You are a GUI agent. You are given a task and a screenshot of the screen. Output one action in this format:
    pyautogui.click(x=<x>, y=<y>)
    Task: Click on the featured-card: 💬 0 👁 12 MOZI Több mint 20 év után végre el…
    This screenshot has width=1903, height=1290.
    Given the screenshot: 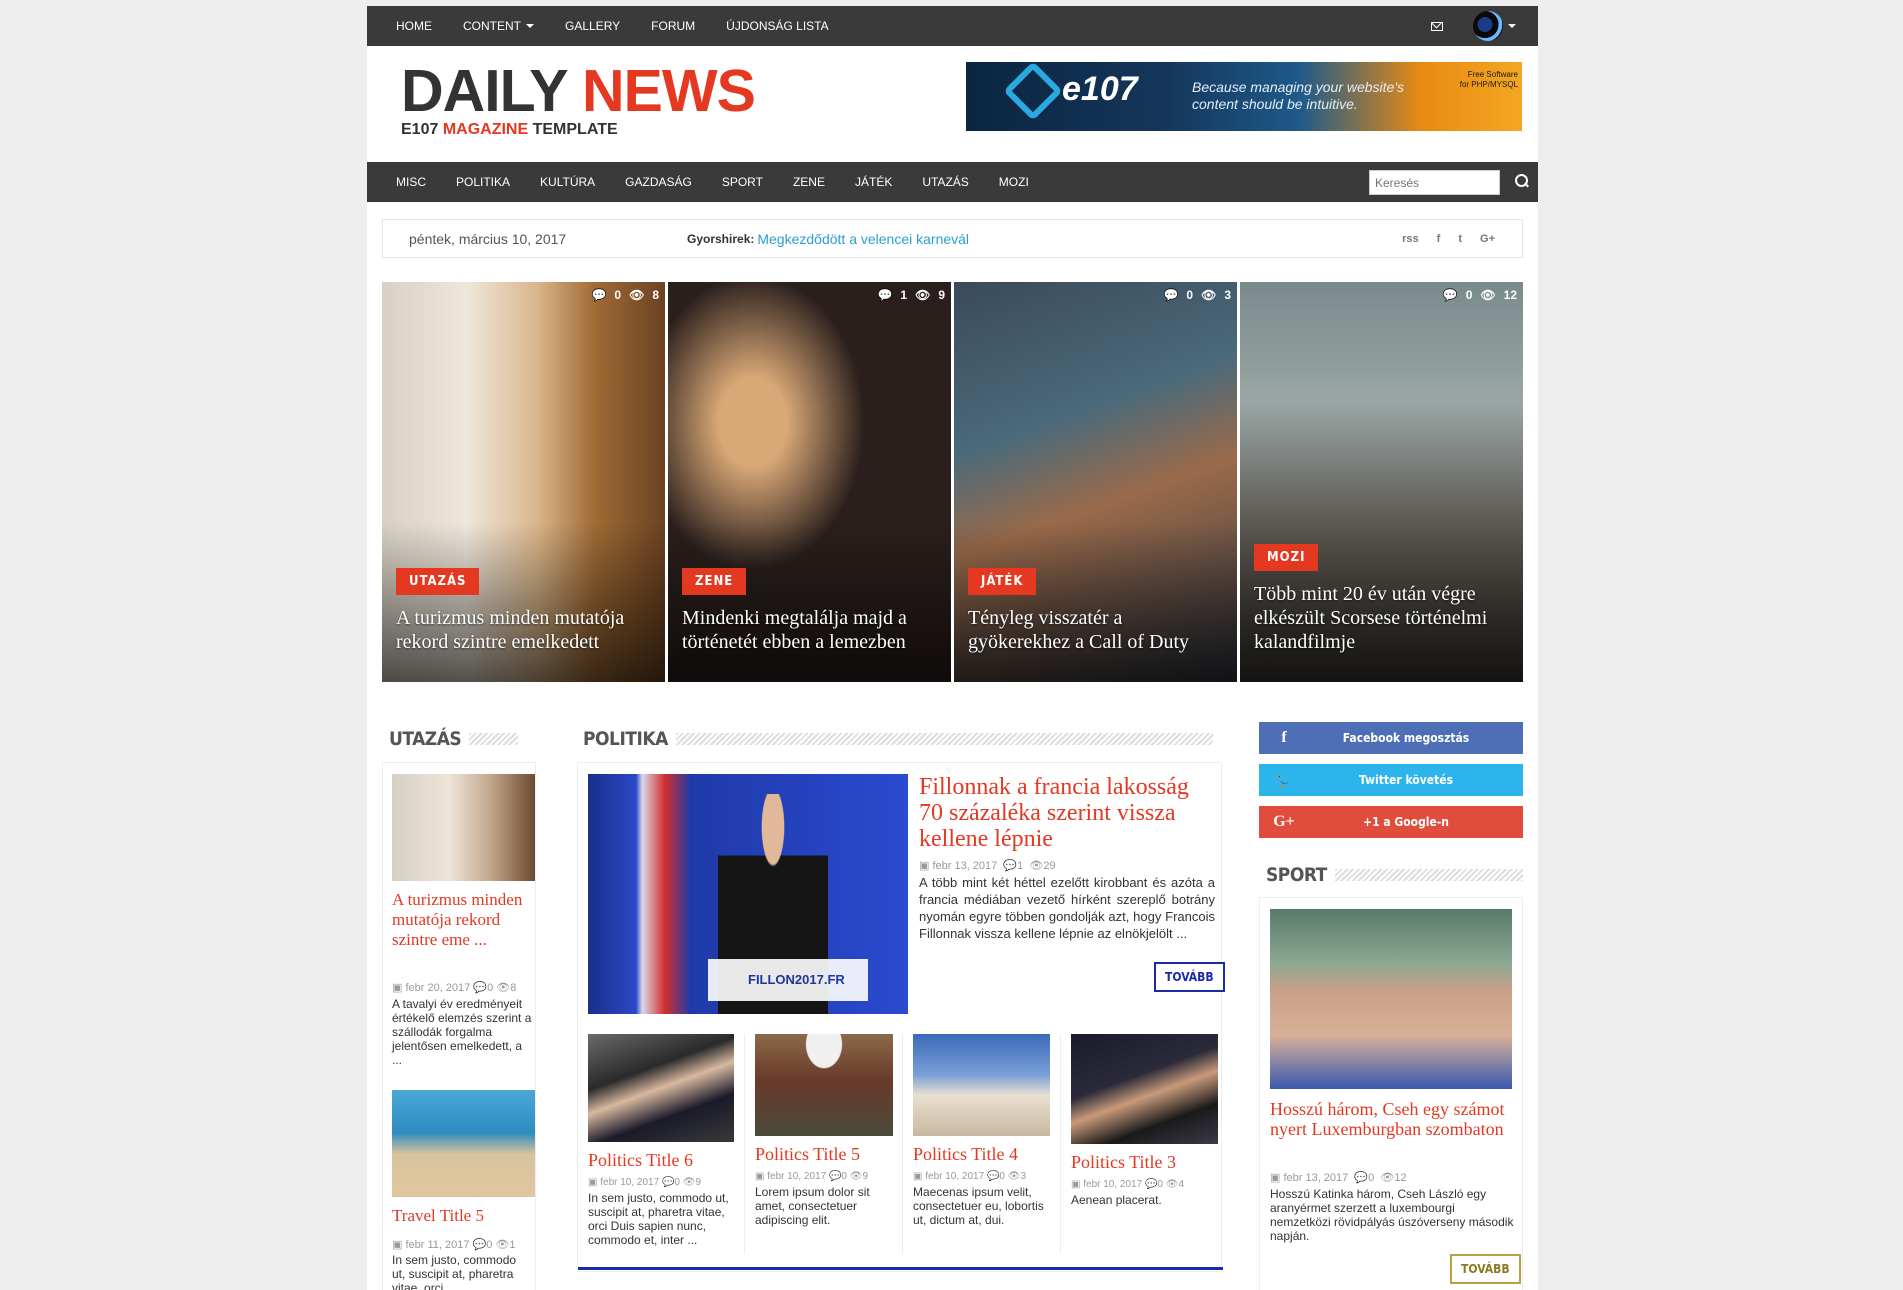 What is the action you would take?
    pyautogui.click(x=1381, y=482)
    